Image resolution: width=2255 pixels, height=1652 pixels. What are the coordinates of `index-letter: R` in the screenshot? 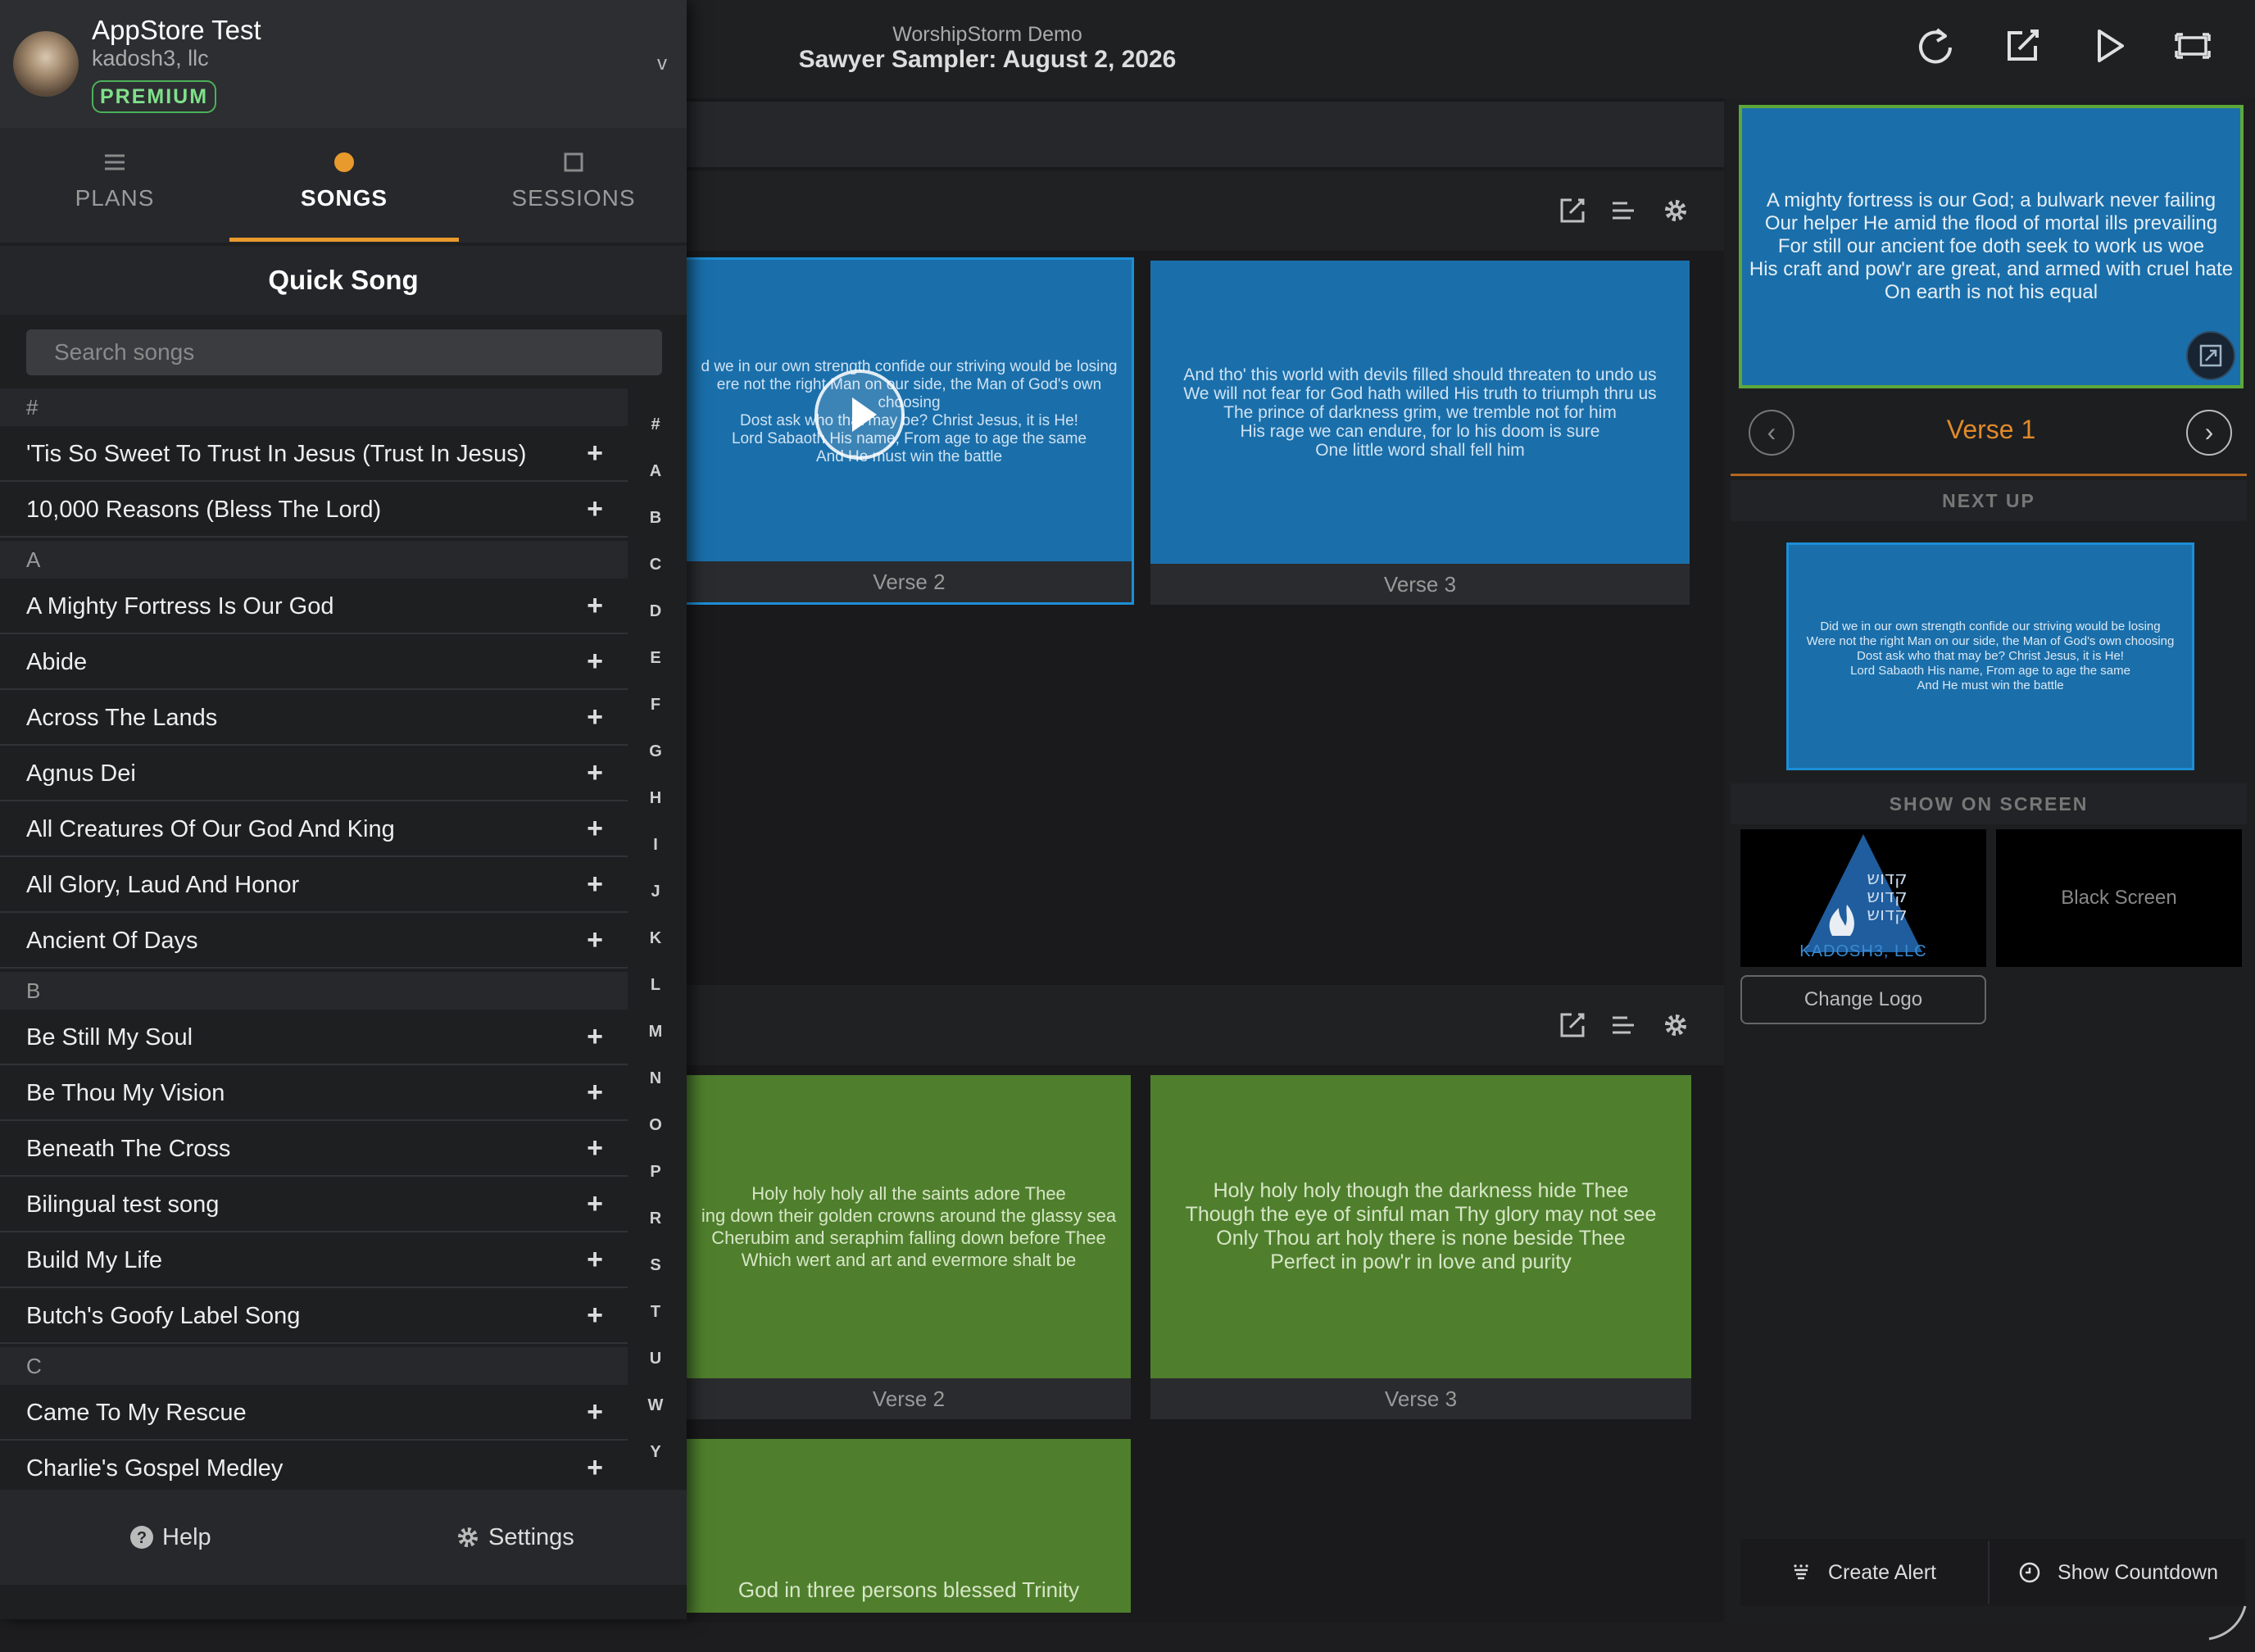 It's located at (655, 1219).